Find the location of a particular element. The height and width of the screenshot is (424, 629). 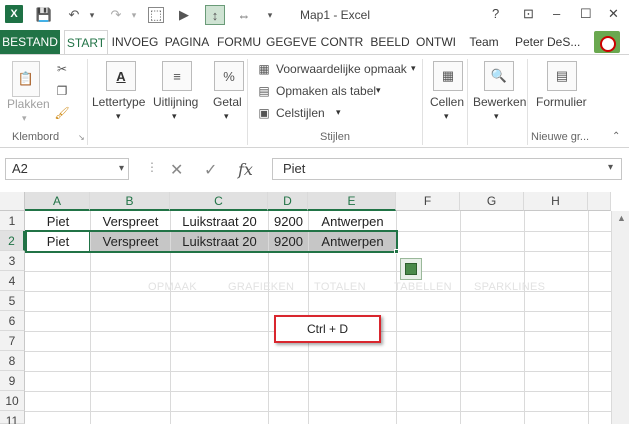

tab-team: Team is located at coordinates (484, 42).